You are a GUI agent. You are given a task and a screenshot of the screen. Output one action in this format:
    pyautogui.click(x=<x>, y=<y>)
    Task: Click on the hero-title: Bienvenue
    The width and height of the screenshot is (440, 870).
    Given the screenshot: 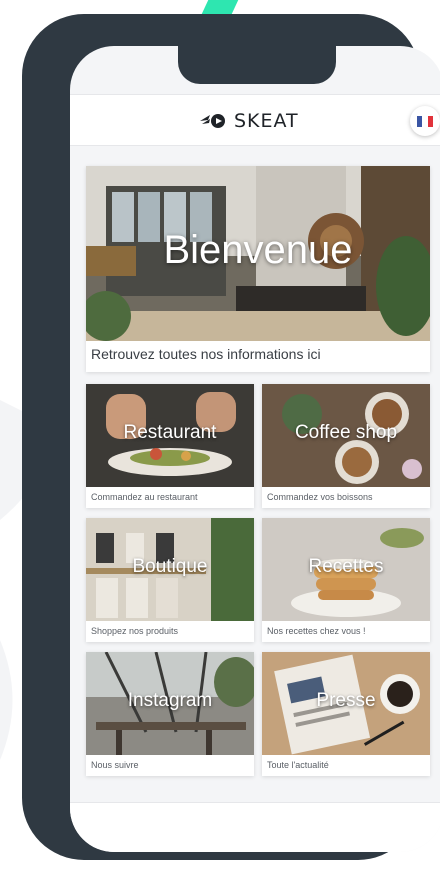 What is the action you would take?
    pyautogui.click(x=258, y=250)
    